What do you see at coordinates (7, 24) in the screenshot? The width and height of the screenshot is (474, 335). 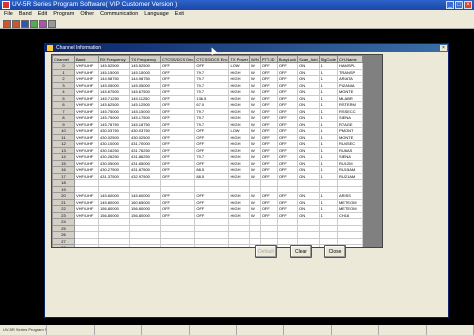 I see `open-icon` at bounding box center [7, 24].